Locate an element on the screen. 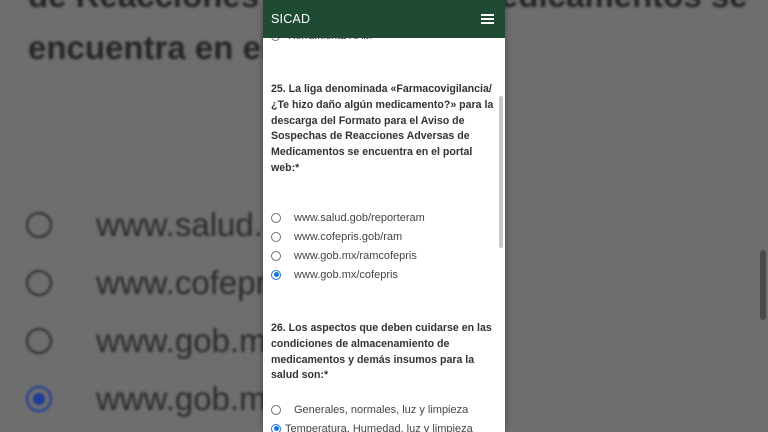  option-label: www.salud.gob/reporteram is located at coordinates (359, 217).